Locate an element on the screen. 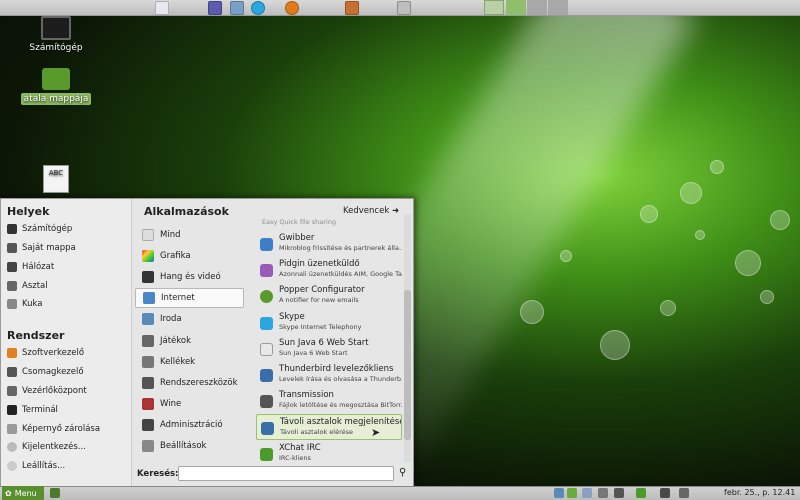 The image size is (800, 500). desktop-icon-home-folder: atala mappája is located at coordinates (56, 86).